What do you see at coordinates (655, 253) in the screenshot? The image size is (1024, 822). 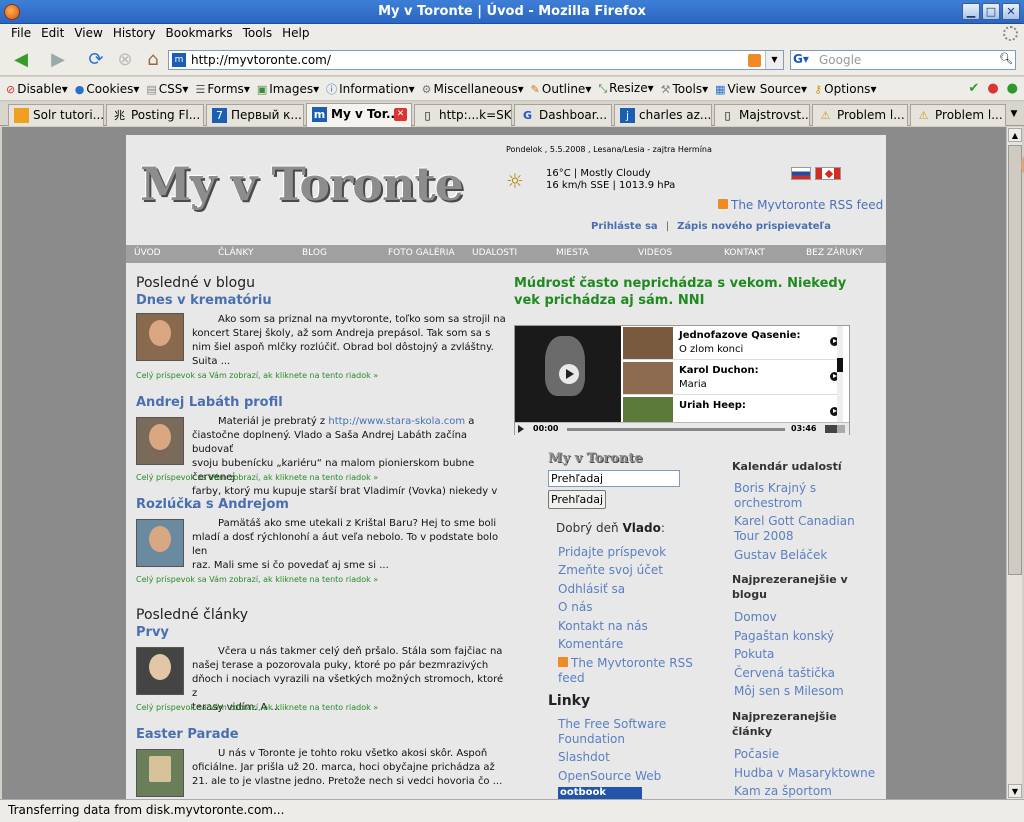 I see `nav-videos: VIDEOS` at bounding box center [655, 253].